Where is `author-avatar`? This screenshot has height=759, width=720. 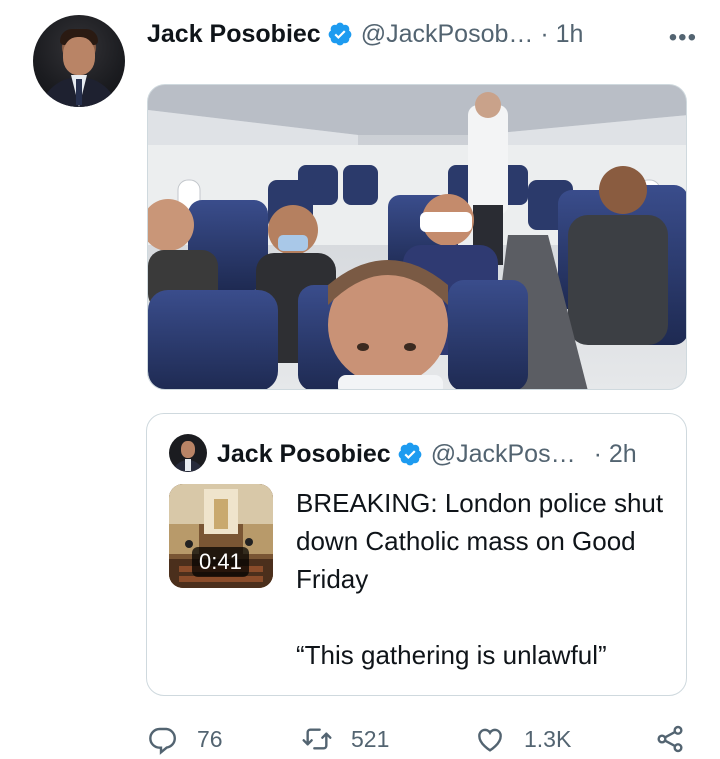 author-avatar is located at coordinates (79, 61).